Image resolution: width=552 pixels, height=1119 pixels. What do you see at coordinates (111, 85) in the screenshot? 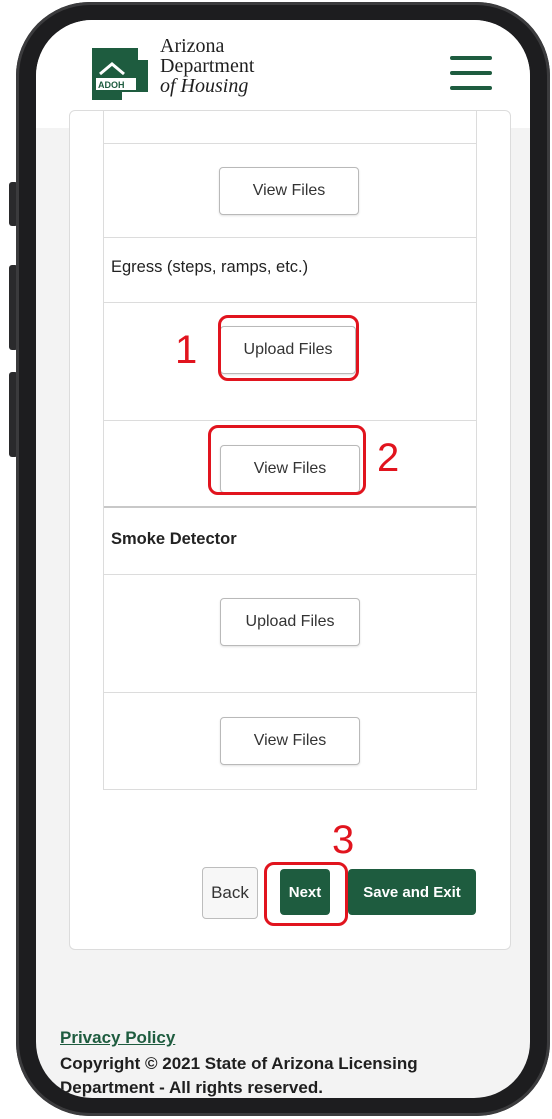
I see `logo-text: ADOH` at bounding box center [111, 85].